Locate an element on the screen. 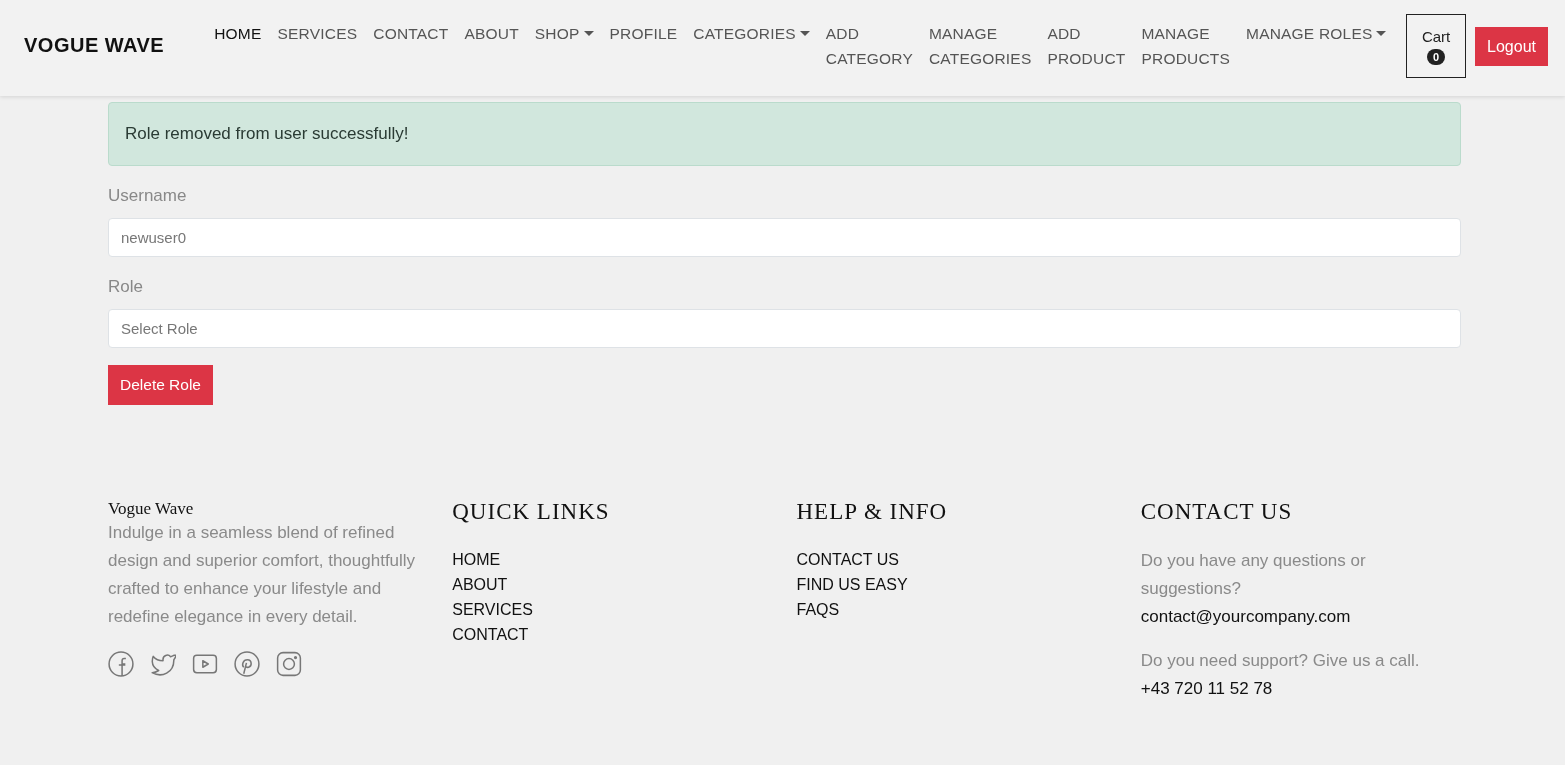 The height and width of the screenshot is (765, 1565). support-text: Do you need support? Give us a call. is located at coordinates (1280, 661).